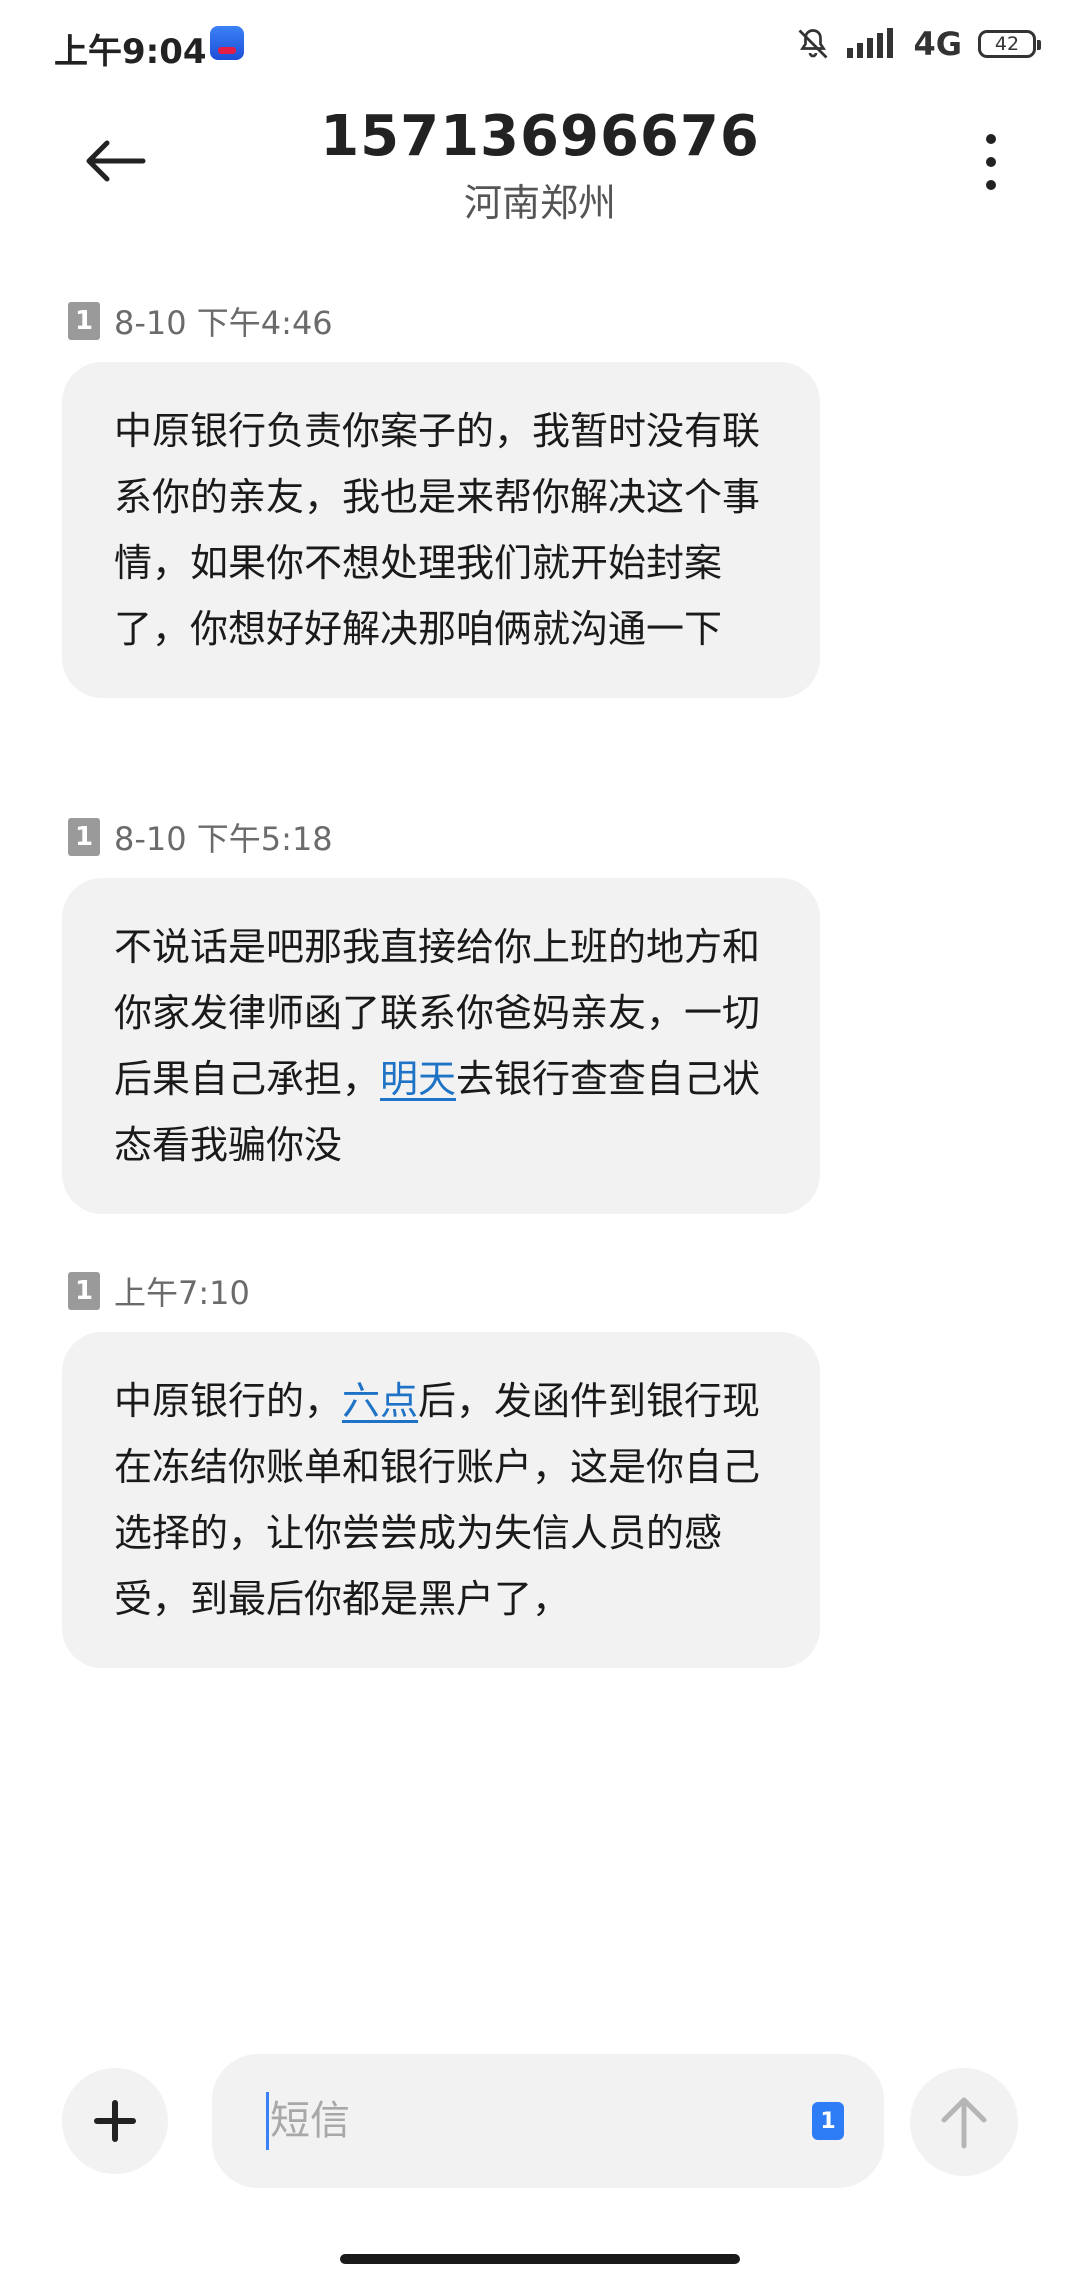 The image size is (1080, 2280). What do you see at coordinates (540, 46) in the screenshot?
I see `status-bar: 上午9:04 4G 42` at bounding box center [540, 46].